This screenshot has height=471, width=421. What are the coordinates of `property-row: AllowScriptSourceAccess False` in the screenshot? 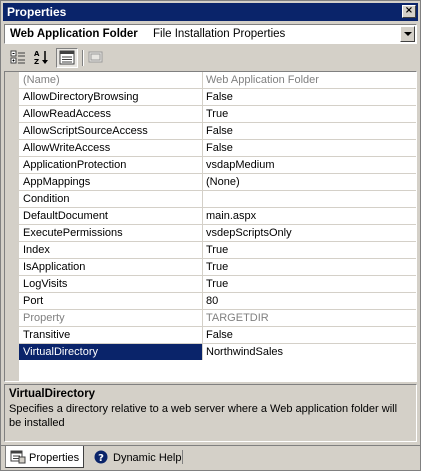 It's located at (217, 131).